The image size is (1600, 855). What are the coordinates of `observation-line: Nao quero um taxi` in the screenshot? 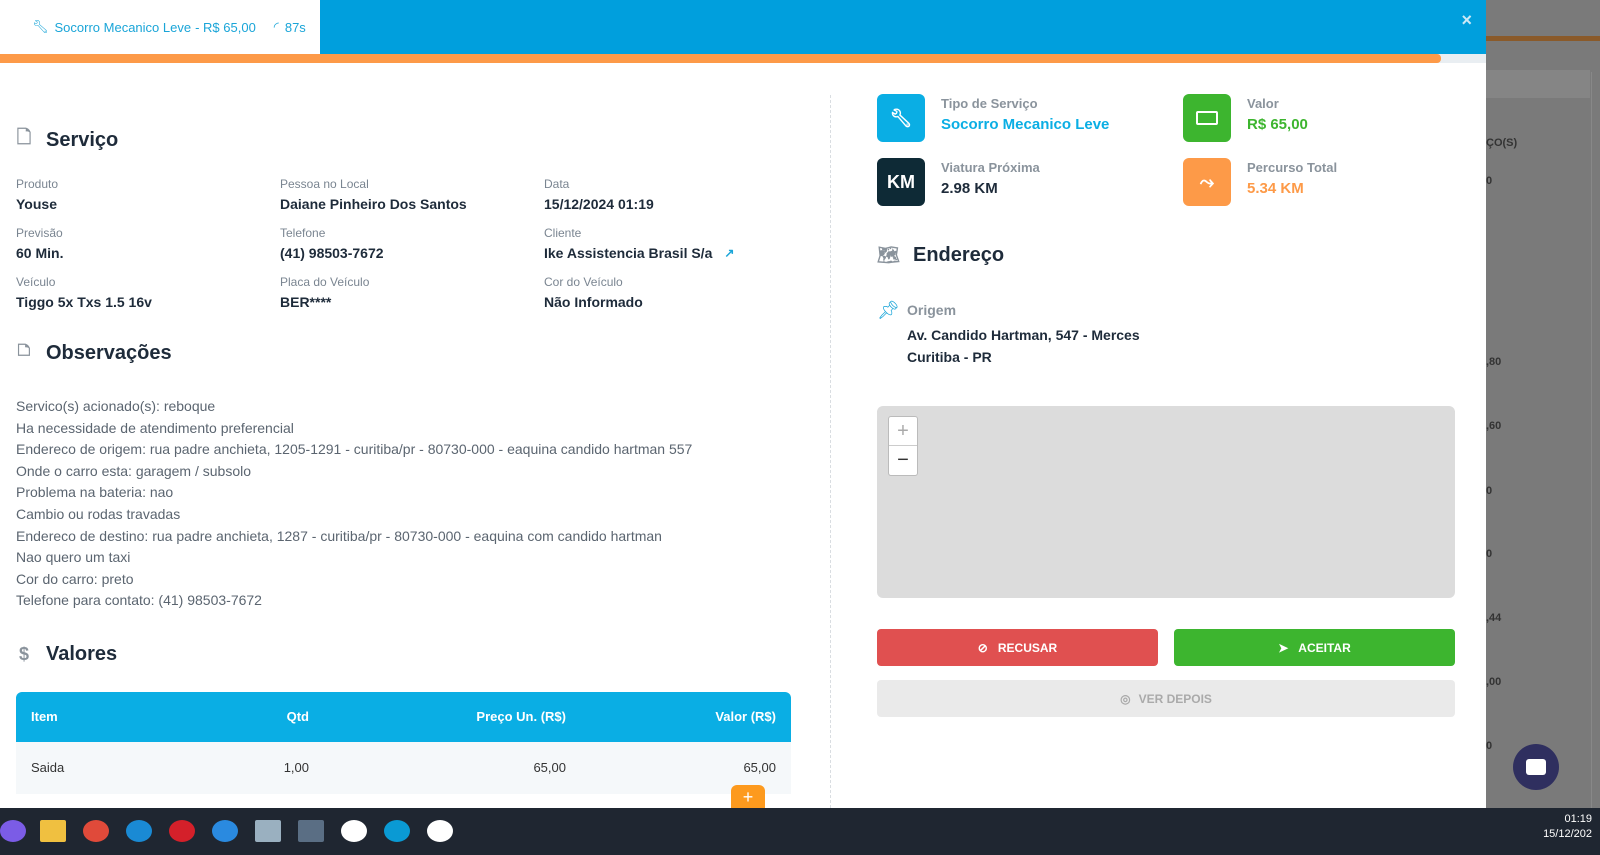 It's located at (73, 557).